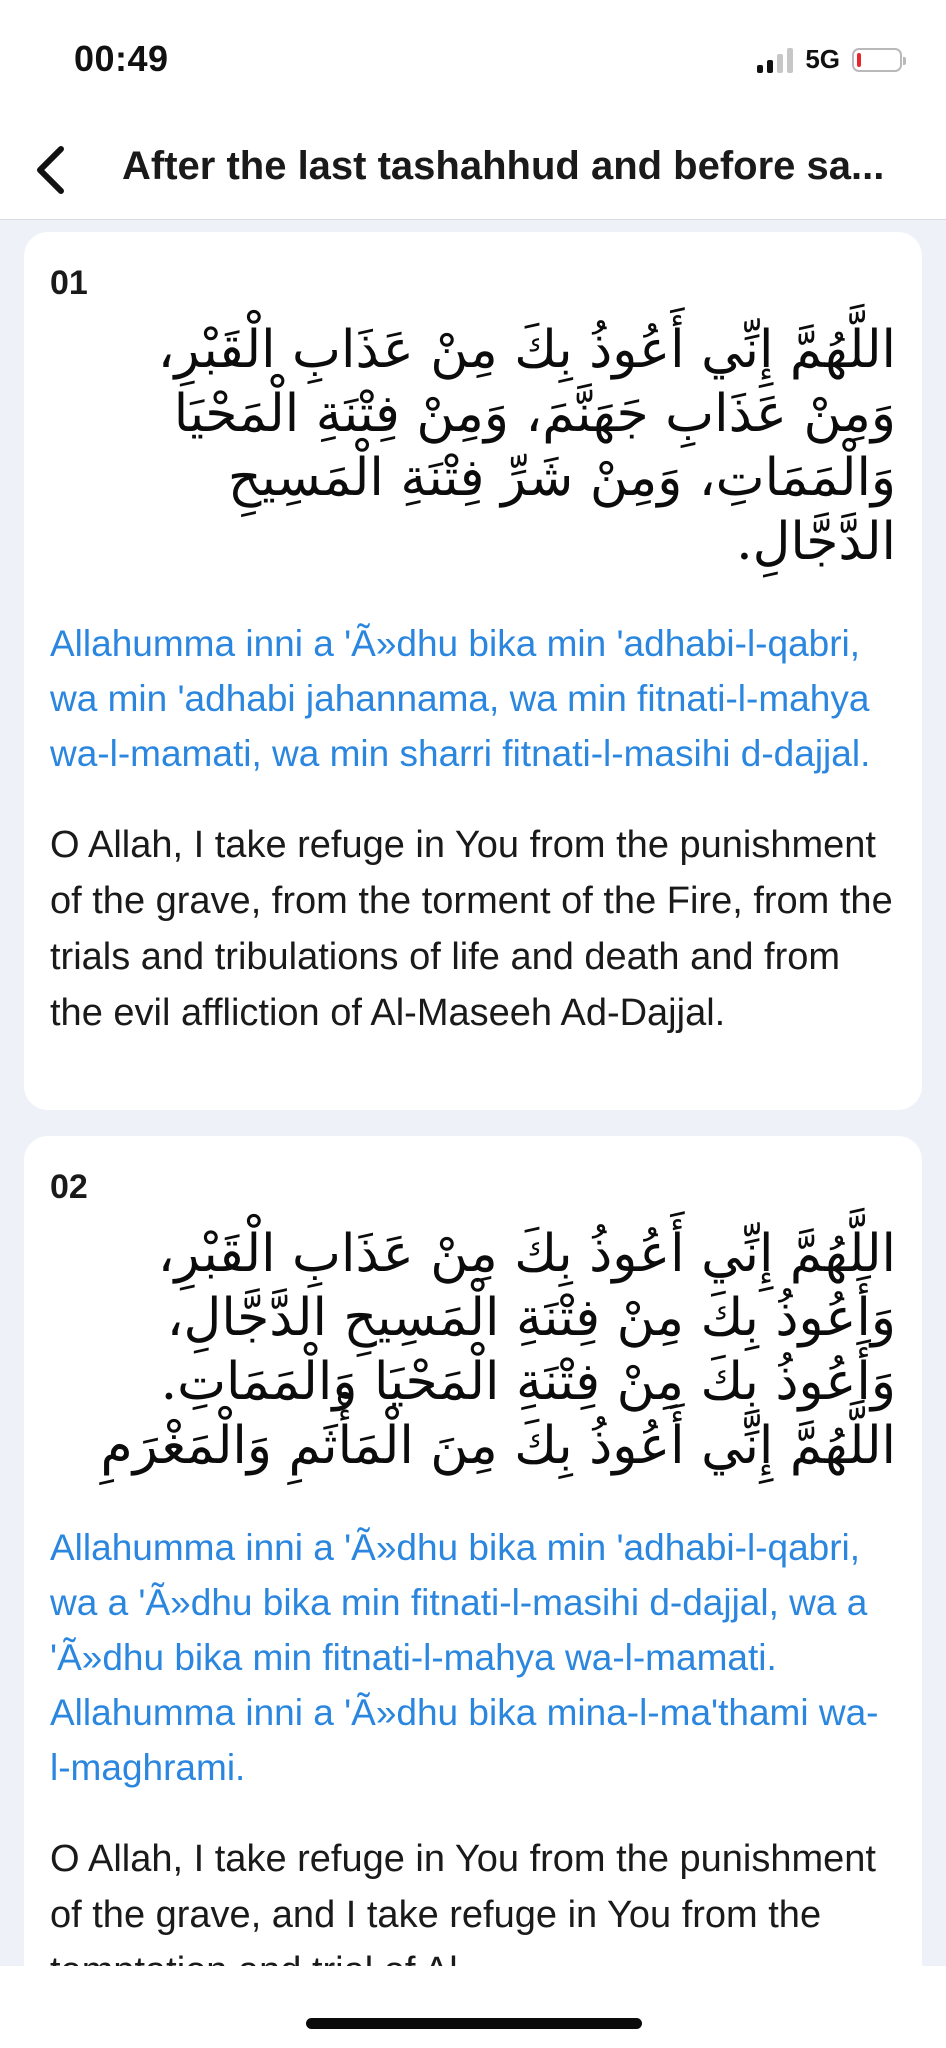  Describe the element at coordinates (859, 59) in the screenshot. I see `battery-level` at that location.